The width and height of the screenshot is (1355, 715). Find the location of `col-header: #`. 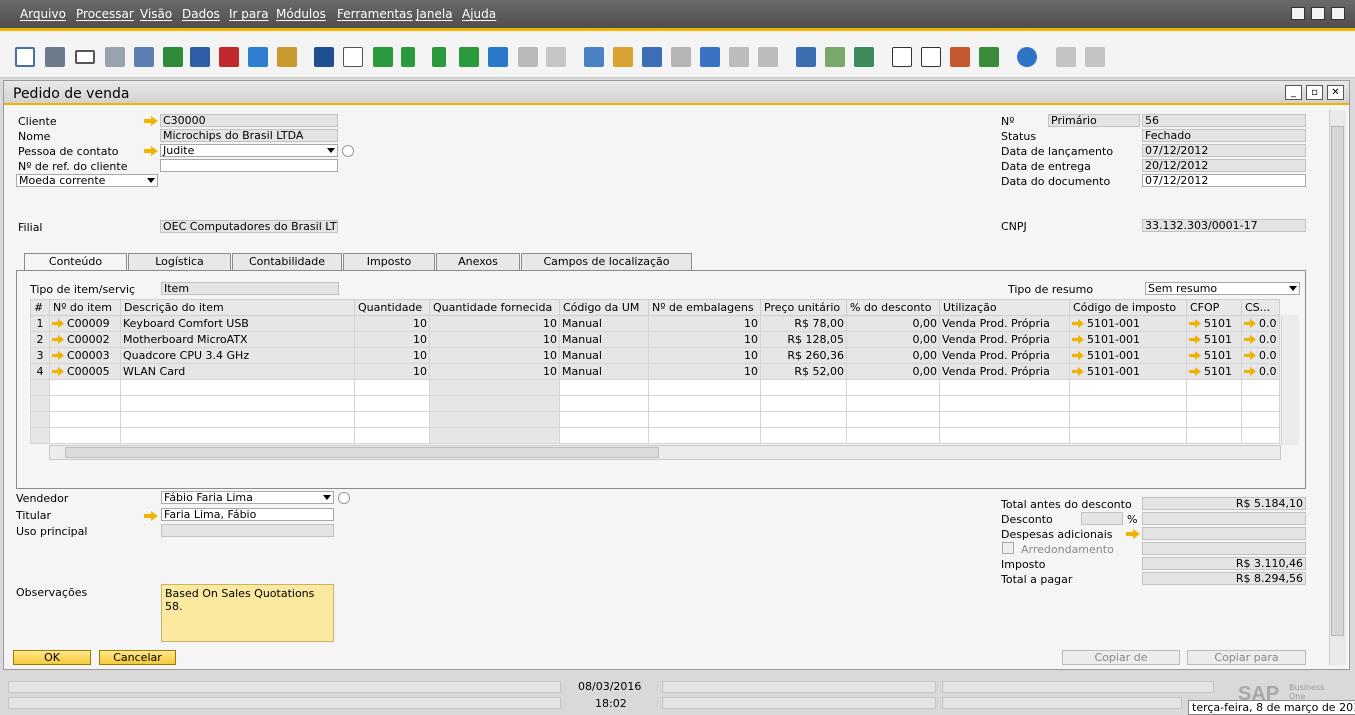

col-header: # is located at coordinates (40, 307).